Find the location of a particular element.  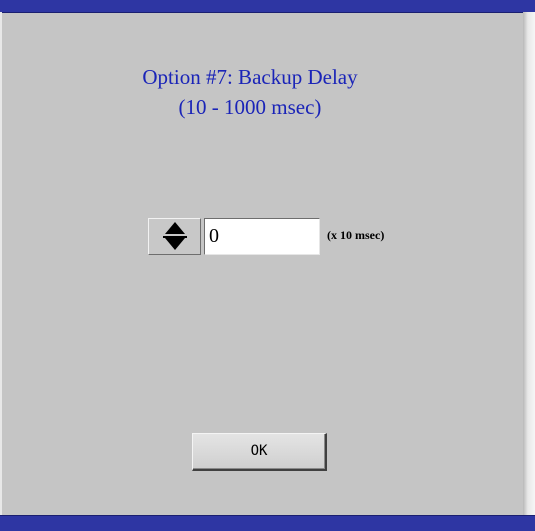

unit-label: (x 10 msec) is located at coordinates (356, 235).